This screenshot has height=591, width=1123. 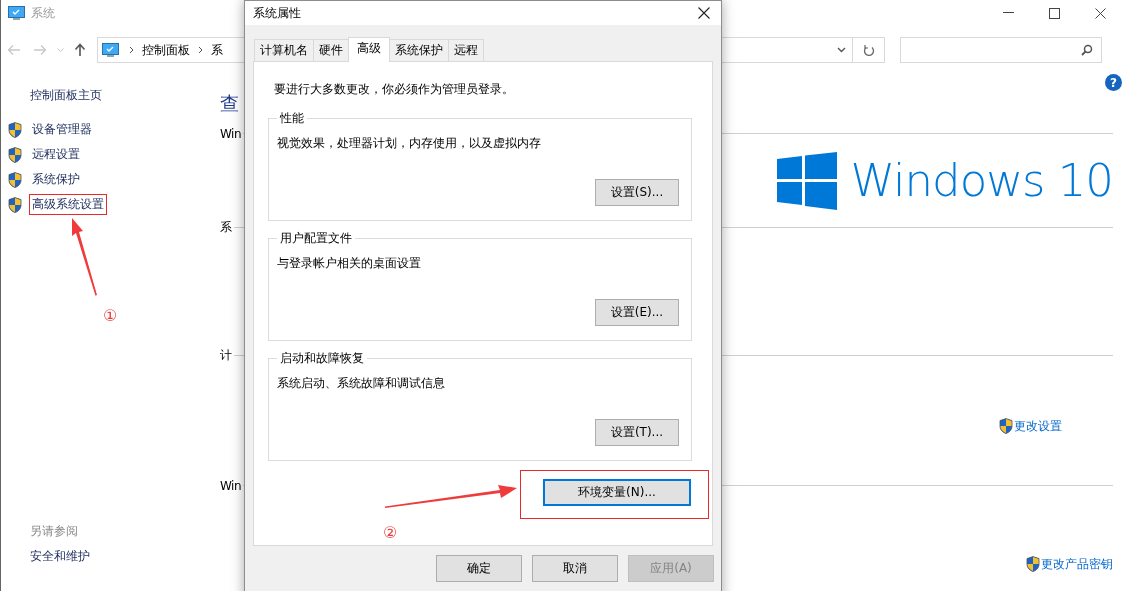 I want to click on search-icon, so click(x=1087, y=50).